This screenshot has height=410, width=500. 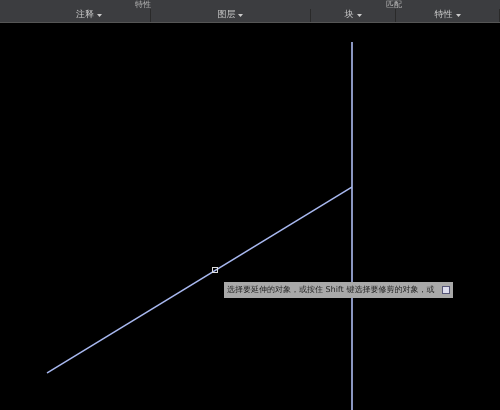 What do you see at coordinates (330, 290) in the screenshot?
I see `tooltip-text: 选择要延伸的对象，或按住 Shift 键选择要修剪的对象，或` at bounding box center [330, 290].